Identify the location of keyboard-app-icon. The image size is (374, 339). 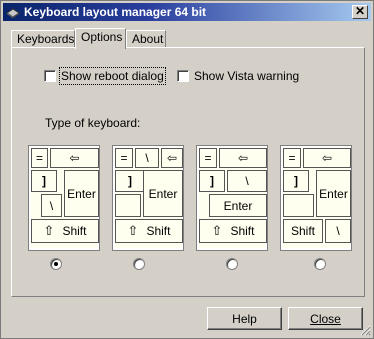
(13, 13).